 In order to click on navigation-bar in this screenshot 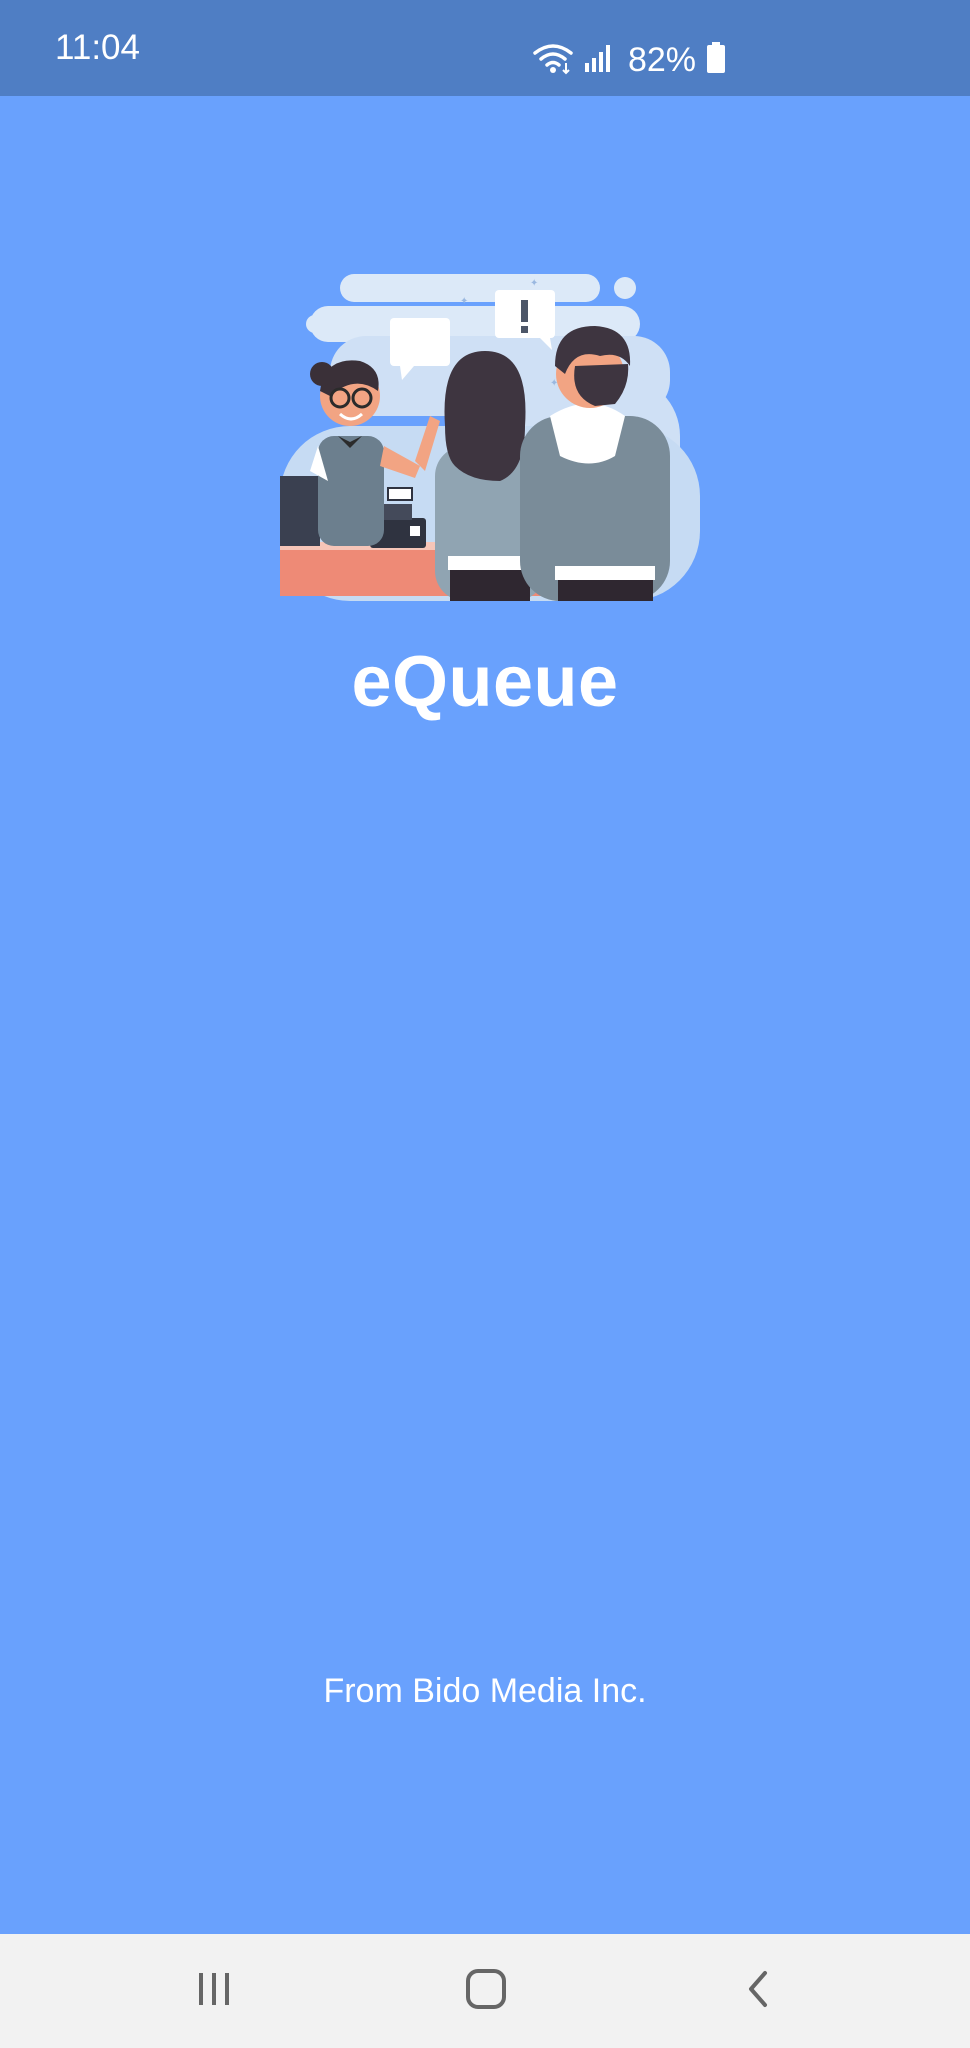, I will do `click(485, 1991)`.